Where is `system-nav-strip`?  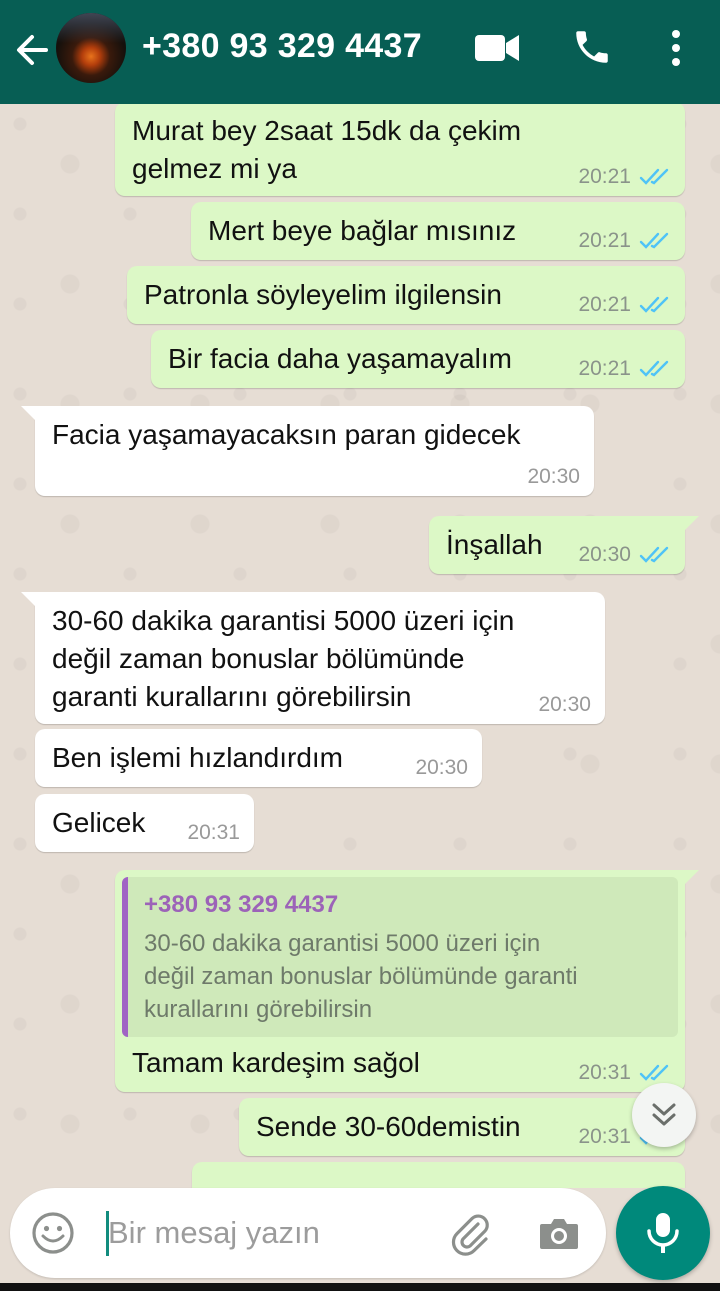
system-nav-strip is located at coordinates (360, 1287).